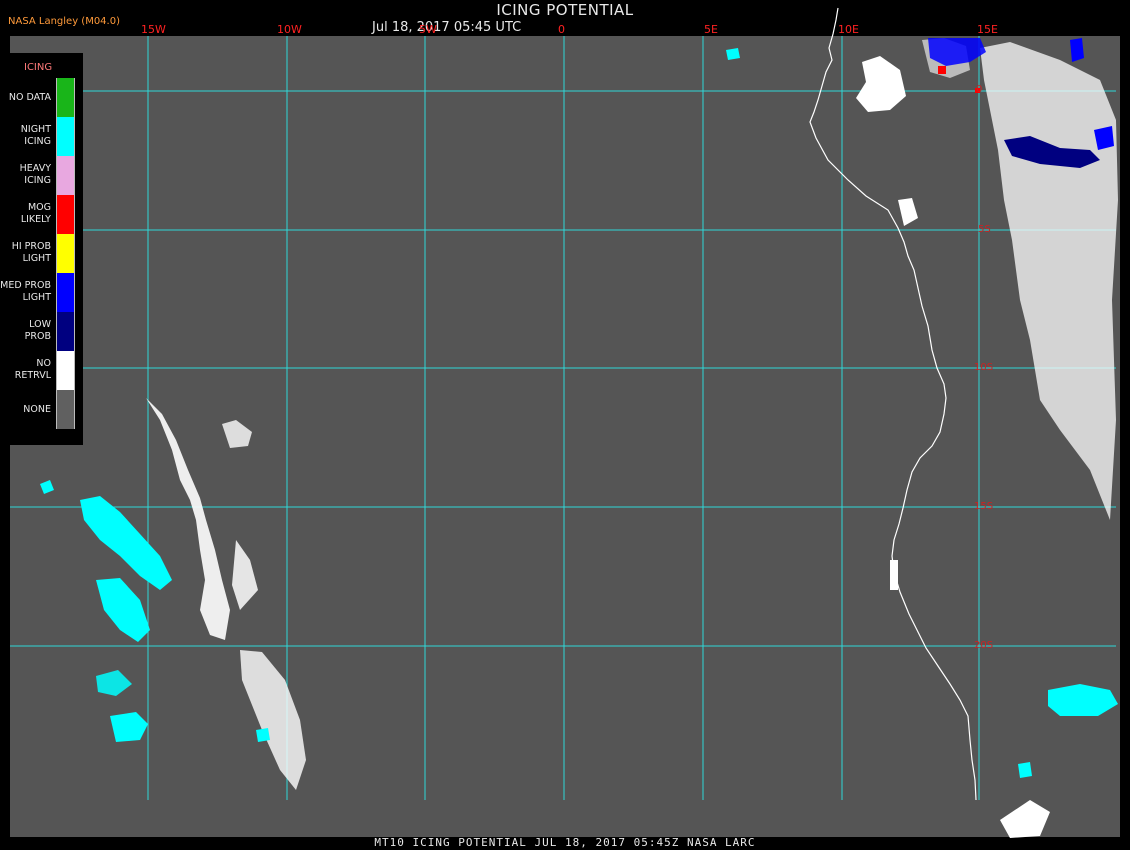  Describe the element at coordinates (37, 409) in the screenshot. I see `legend-label: NONE` at that location.